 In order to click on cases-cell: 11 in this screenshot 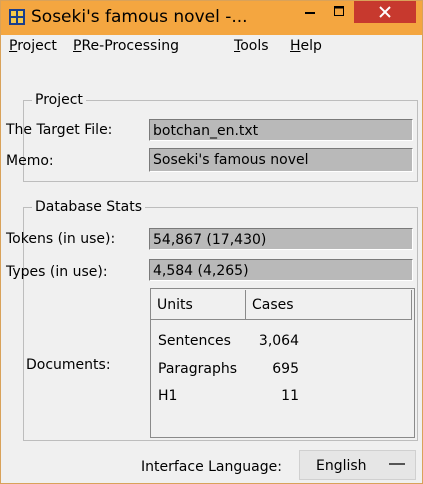, I will do `click(290, 396)`.